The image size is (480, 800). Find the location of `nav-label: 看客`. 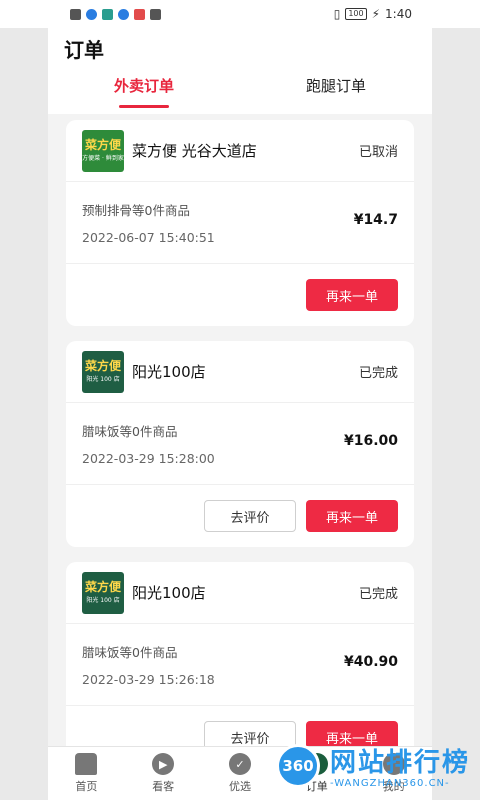

nav-label: 看客 is located at coordinates (163, 786).